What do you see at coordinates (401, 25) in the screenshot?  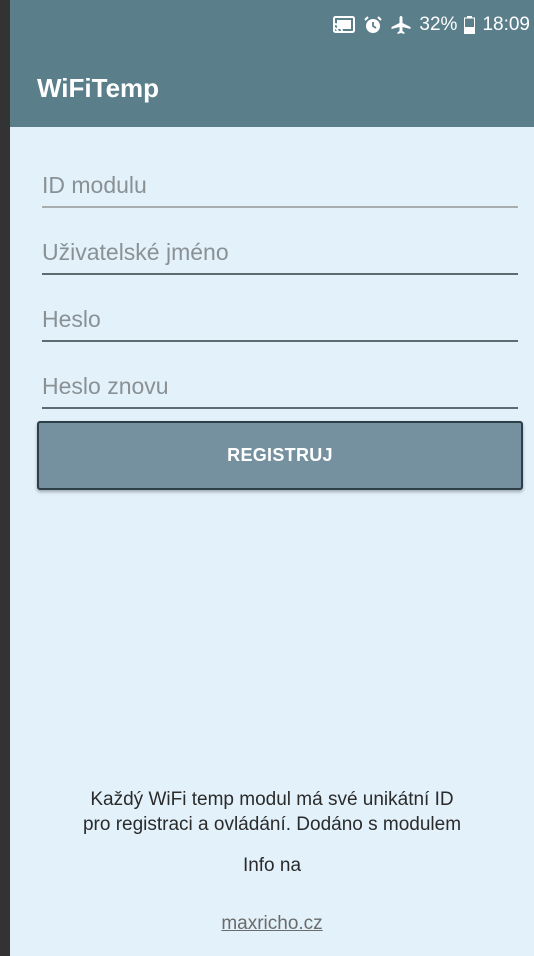 I see `airplane-icon` at bounding box center [401, 25].